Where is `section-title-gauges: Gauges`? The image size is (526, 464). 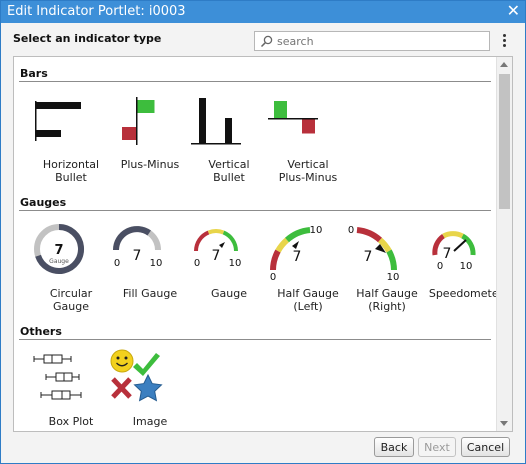 section-title-gauges: Gauges is located at coordinates (43, 202).